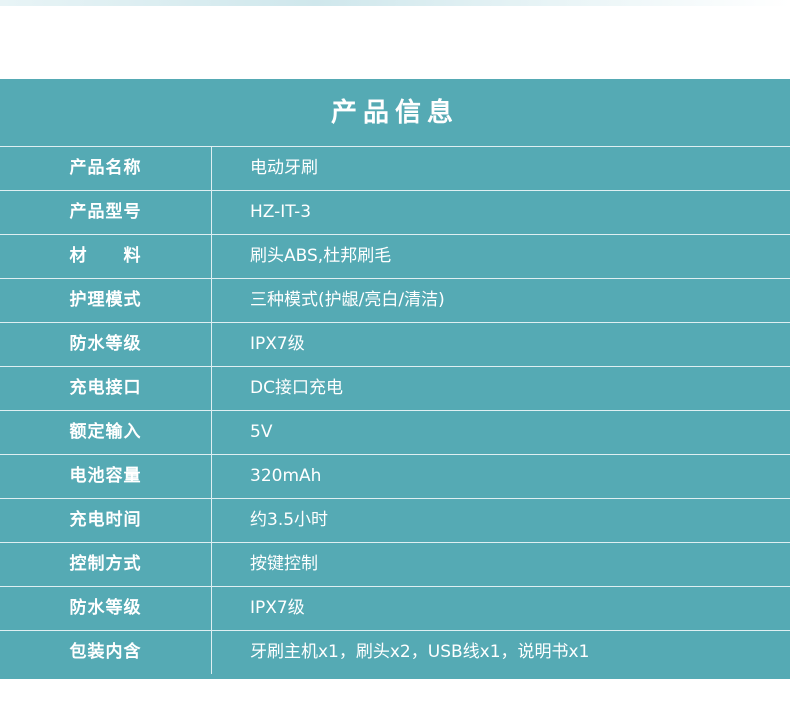 Image resolution: width=790 pixels, height=722 pixels. Describe the element at coordinates (106, 168) in the screenshot. I see `spec-label: 产品名称` at that location.